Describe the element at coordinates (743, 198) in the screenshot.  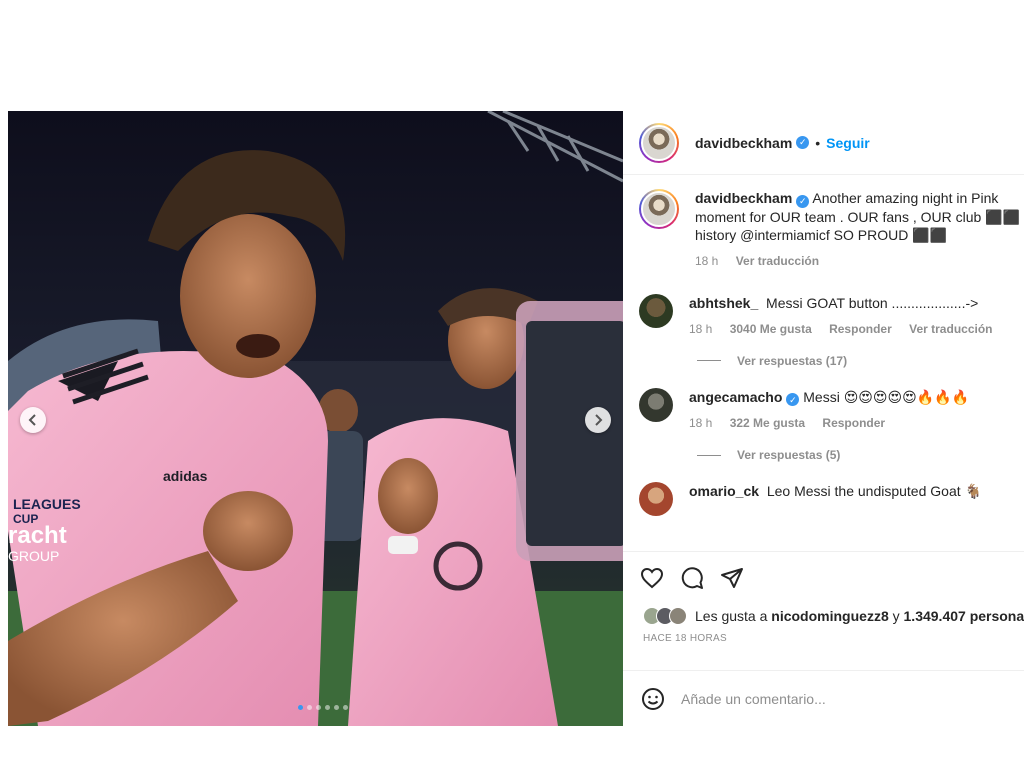
I see `caption-username: davidbeckham` at that location.